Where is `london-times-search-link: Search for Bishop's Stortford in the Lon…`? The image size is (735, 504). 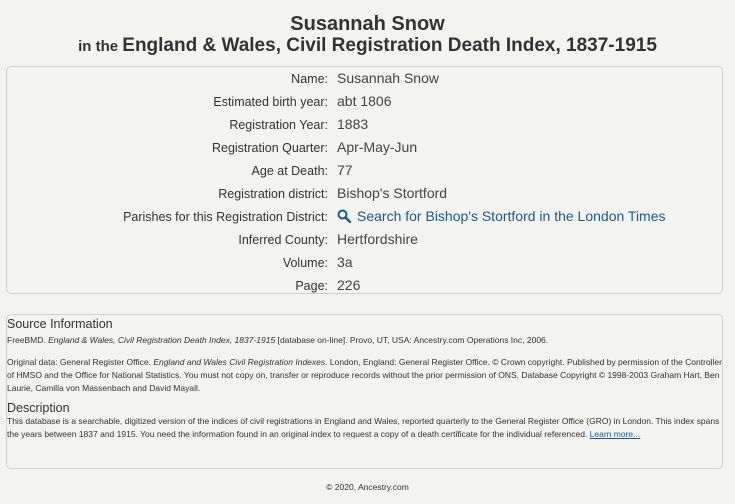
london-times-search-link: Search for Bishop's Stortford in the Lon… is located at coordinates (501, 217).